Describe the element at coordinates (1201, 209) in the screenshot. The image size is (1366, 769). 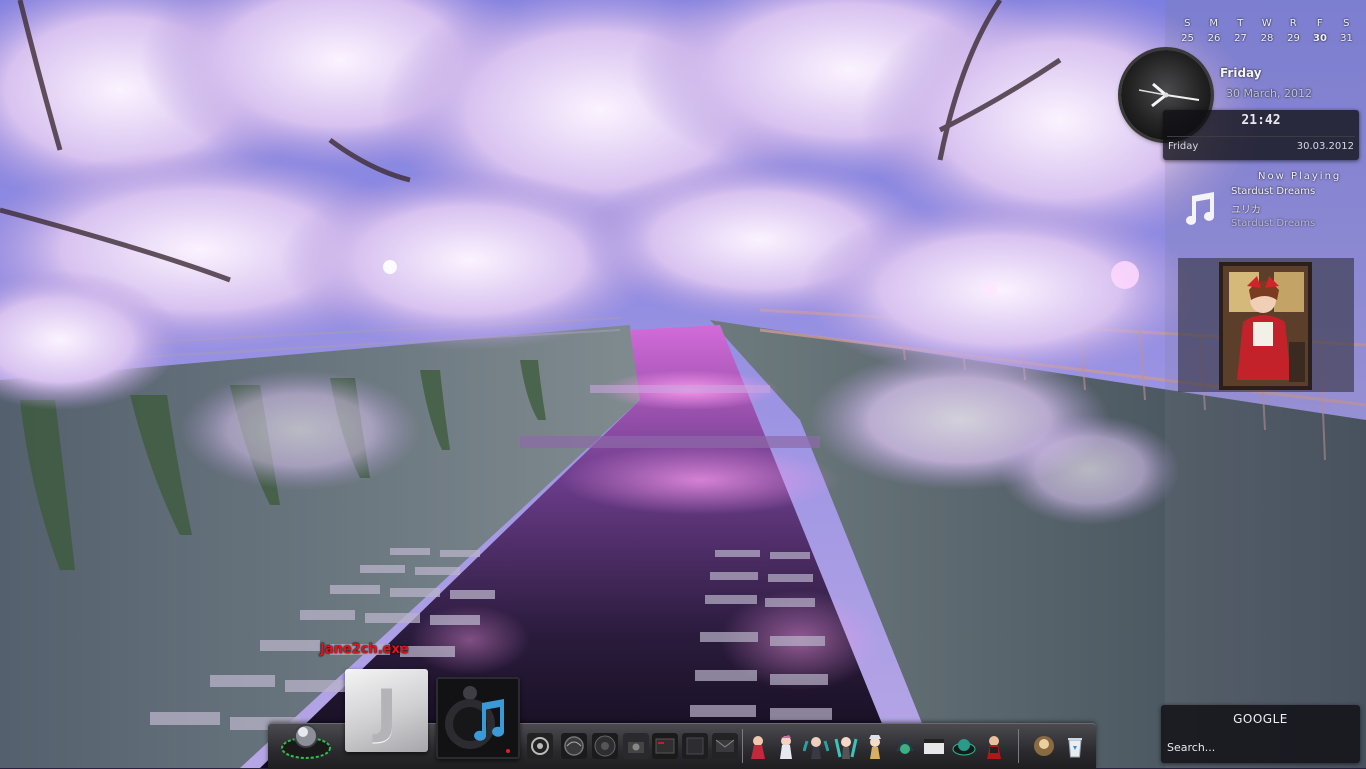
I see `music-note-icon` at that location.